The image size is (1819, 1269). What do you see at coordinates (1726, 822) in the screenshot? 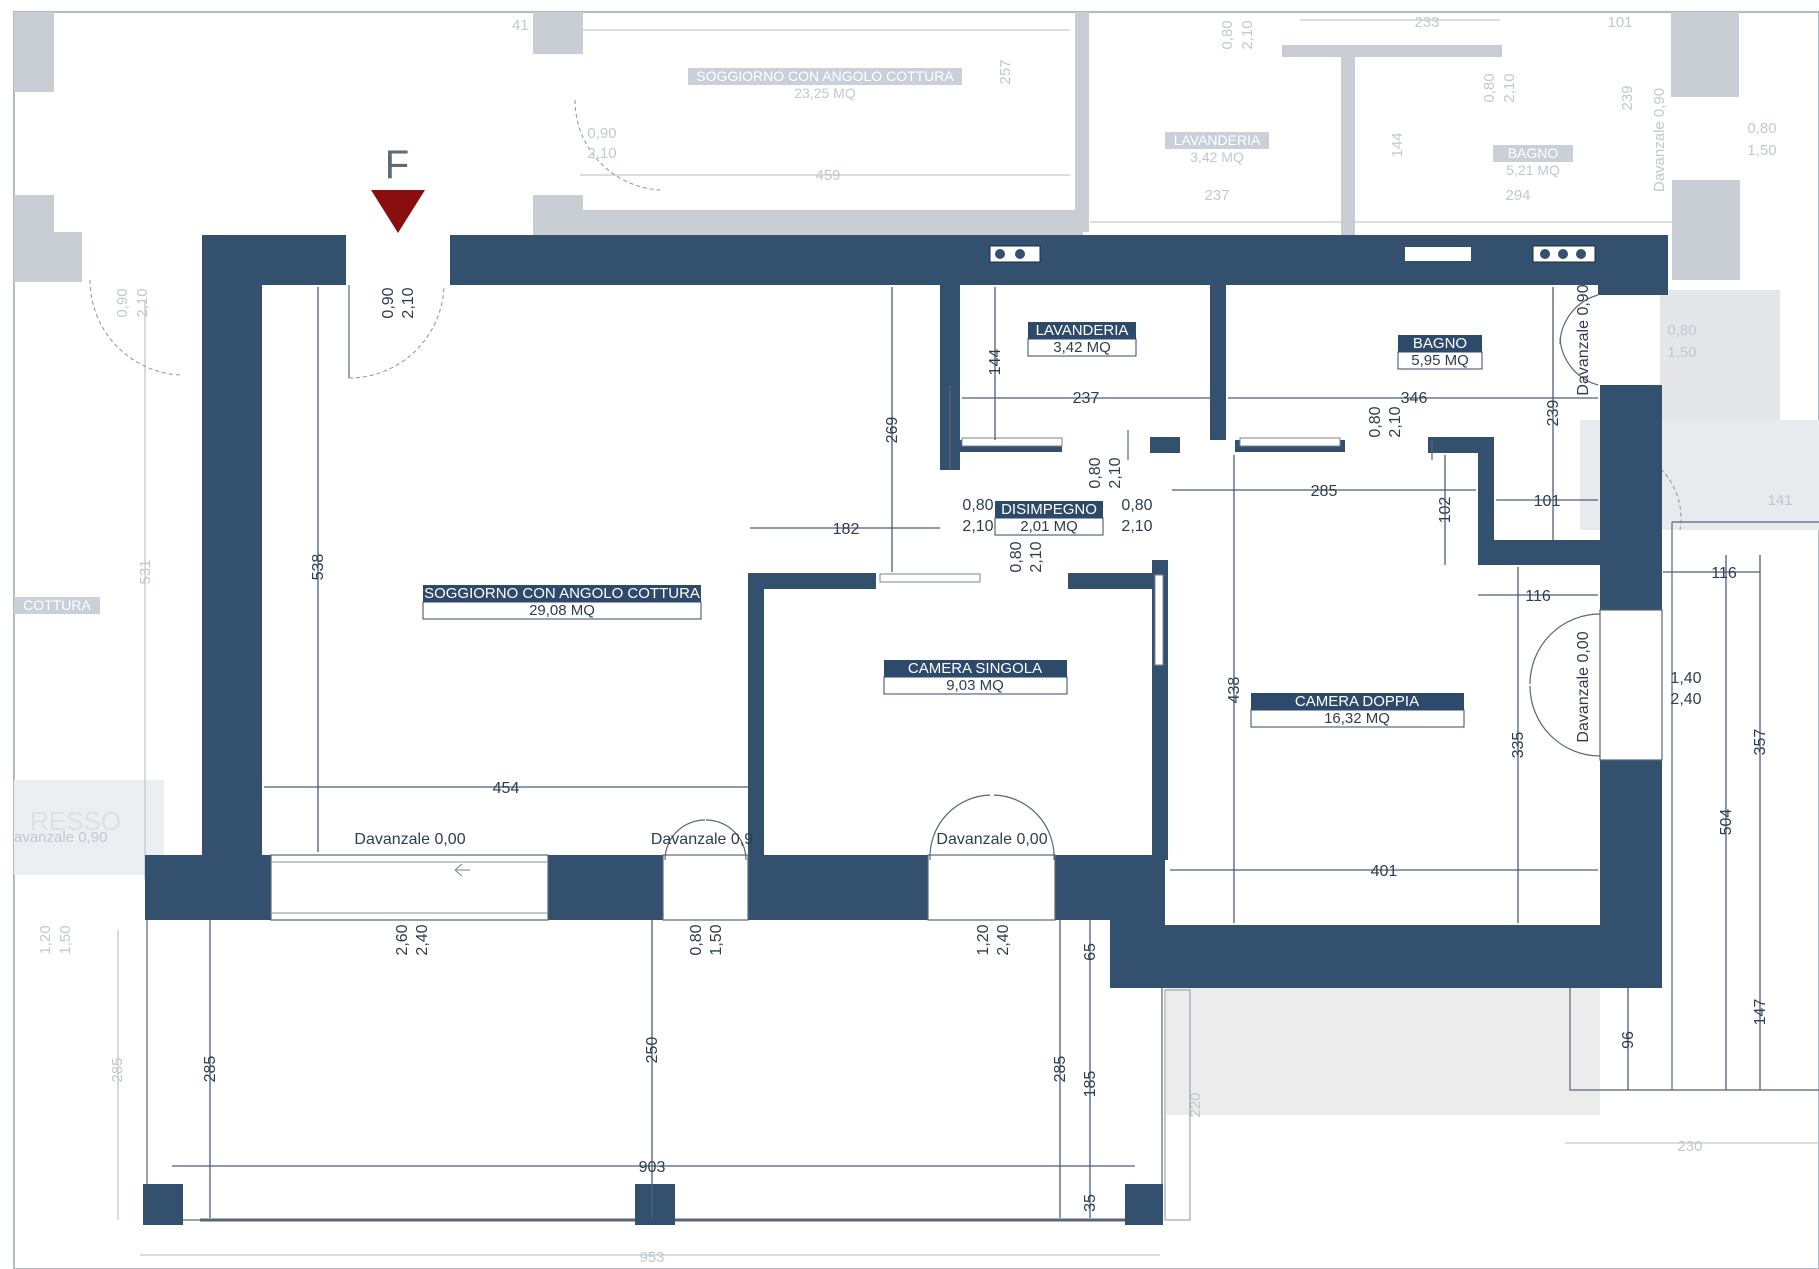
I see `dim-504: 504` at bounding box center [1726, 822].